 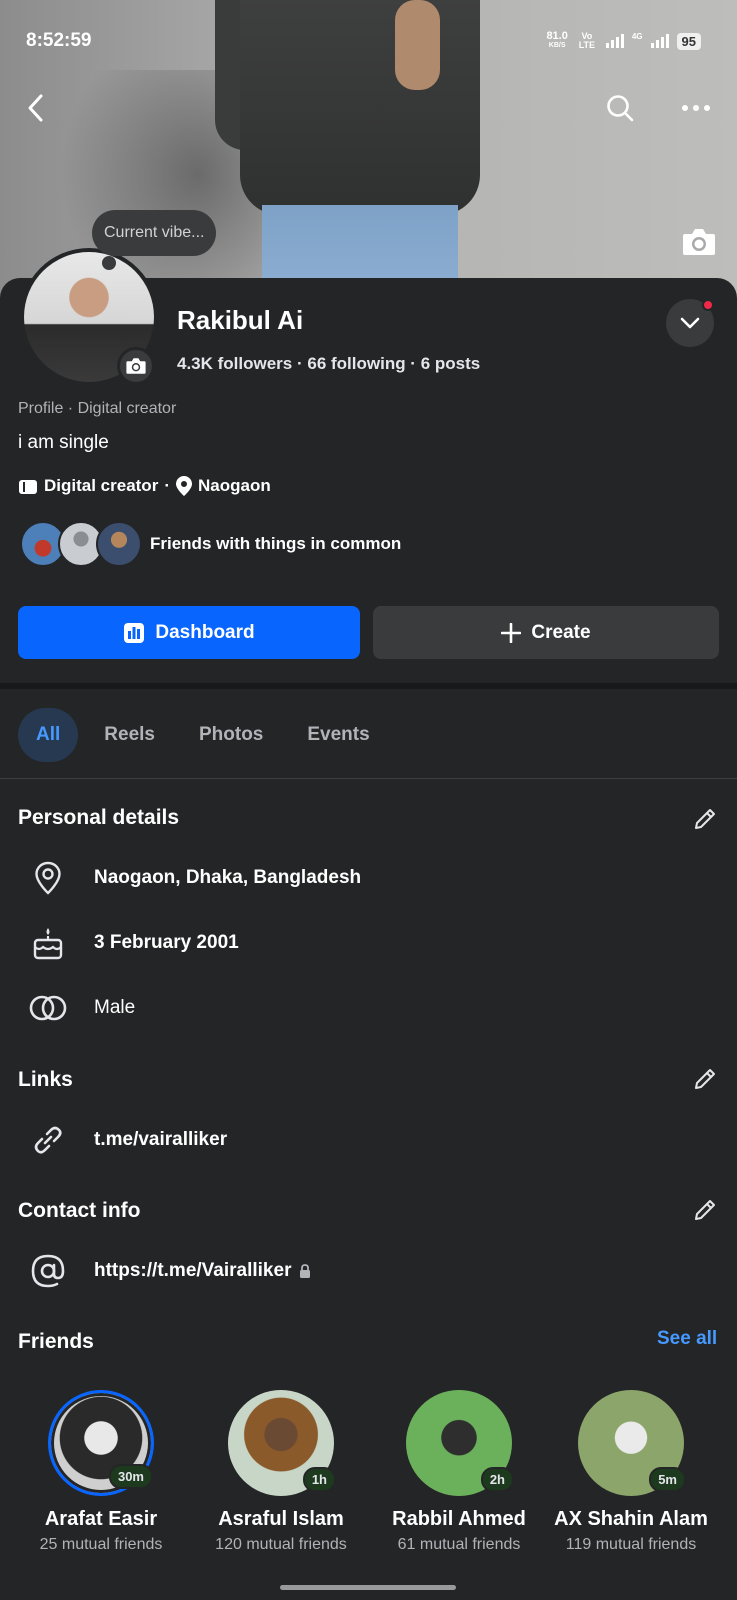 I want to click on friend-avatar: 5m, so click(x=632, y=1443).